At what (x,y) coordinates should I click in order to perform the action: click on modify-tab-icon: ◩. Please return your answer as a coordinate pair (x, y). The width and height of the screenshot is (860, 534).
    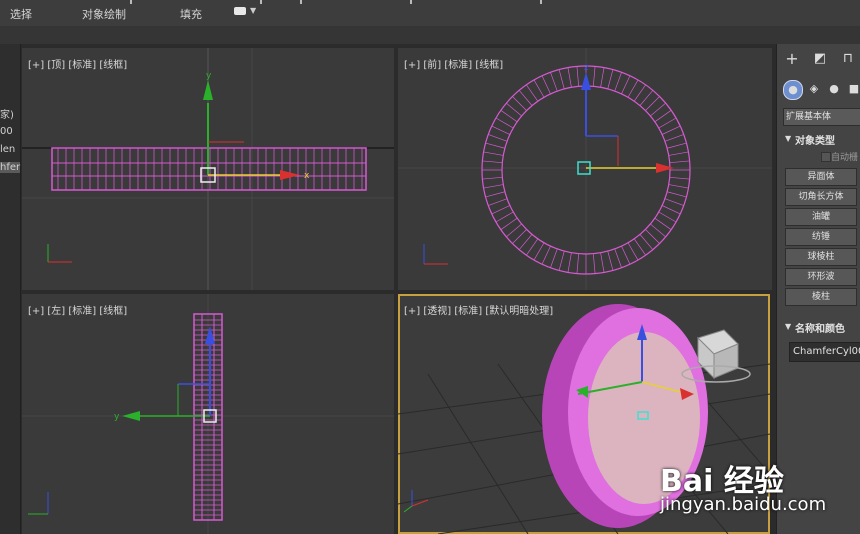
    Looking at the image, I should click on (820, 59).